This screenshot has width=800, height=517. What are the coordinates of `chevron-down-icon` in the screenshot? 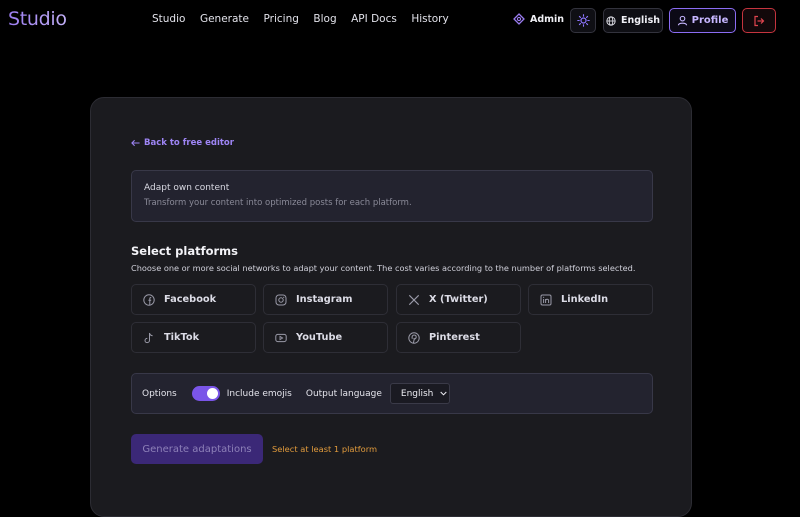 It's located at (444, 393).